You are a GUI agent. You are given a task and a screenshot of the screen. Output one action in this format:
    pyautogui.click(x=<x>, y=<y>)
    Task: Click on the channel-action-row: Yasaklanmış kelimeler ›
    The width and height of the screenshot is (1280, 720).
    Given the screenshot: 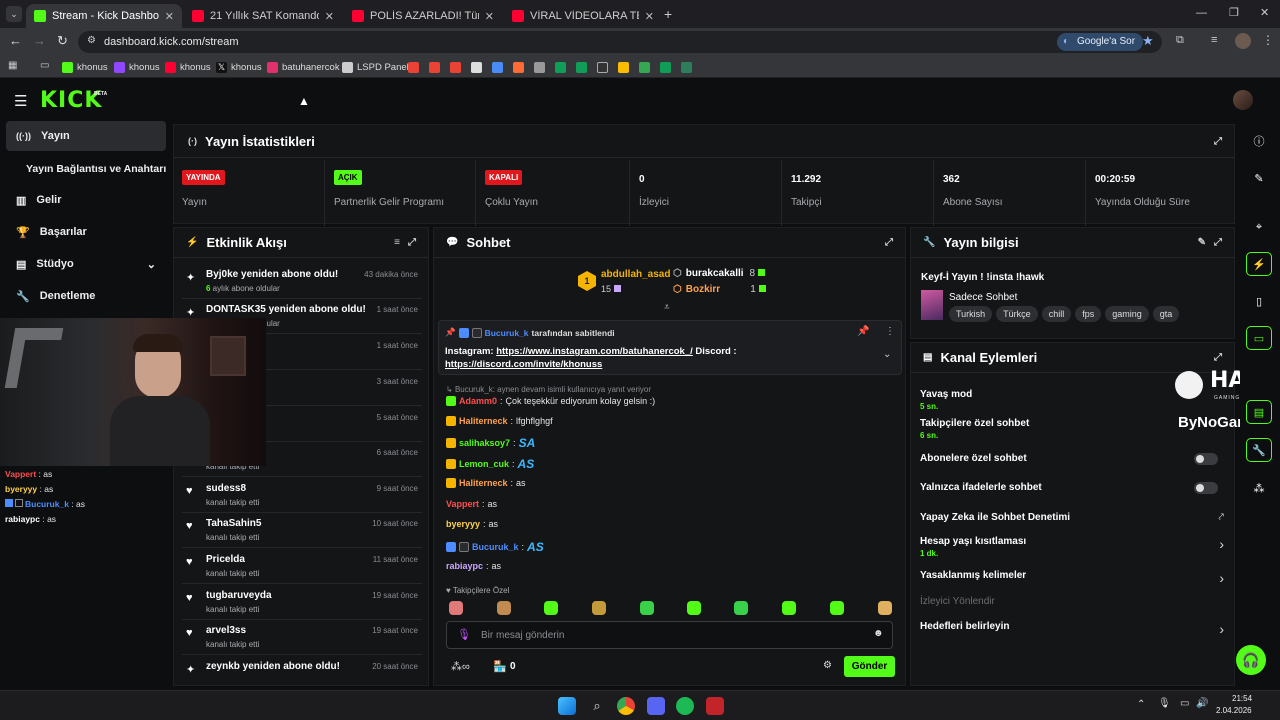 What is the action you would take?
    pyautogui.click(x=1075, y=578)
    